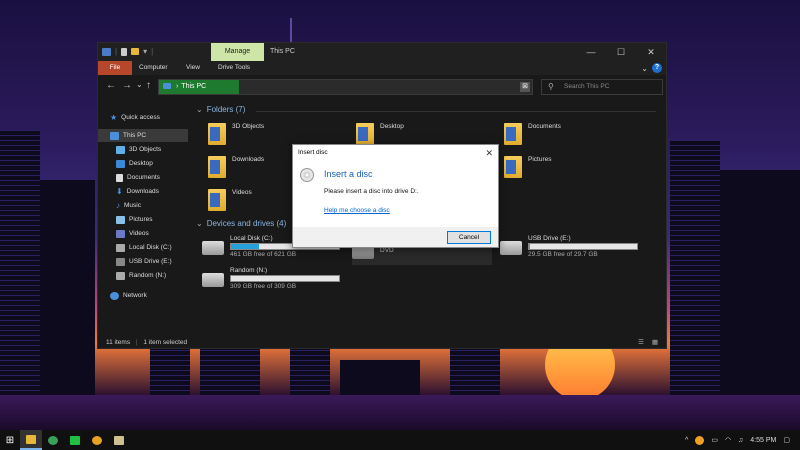 This screenshot has height=450, width=800. What do you see at coordinates (234, 68) in the screenshot?
I see `tab-drive-tools: Drive Tools` at bounding box center [234, 68].